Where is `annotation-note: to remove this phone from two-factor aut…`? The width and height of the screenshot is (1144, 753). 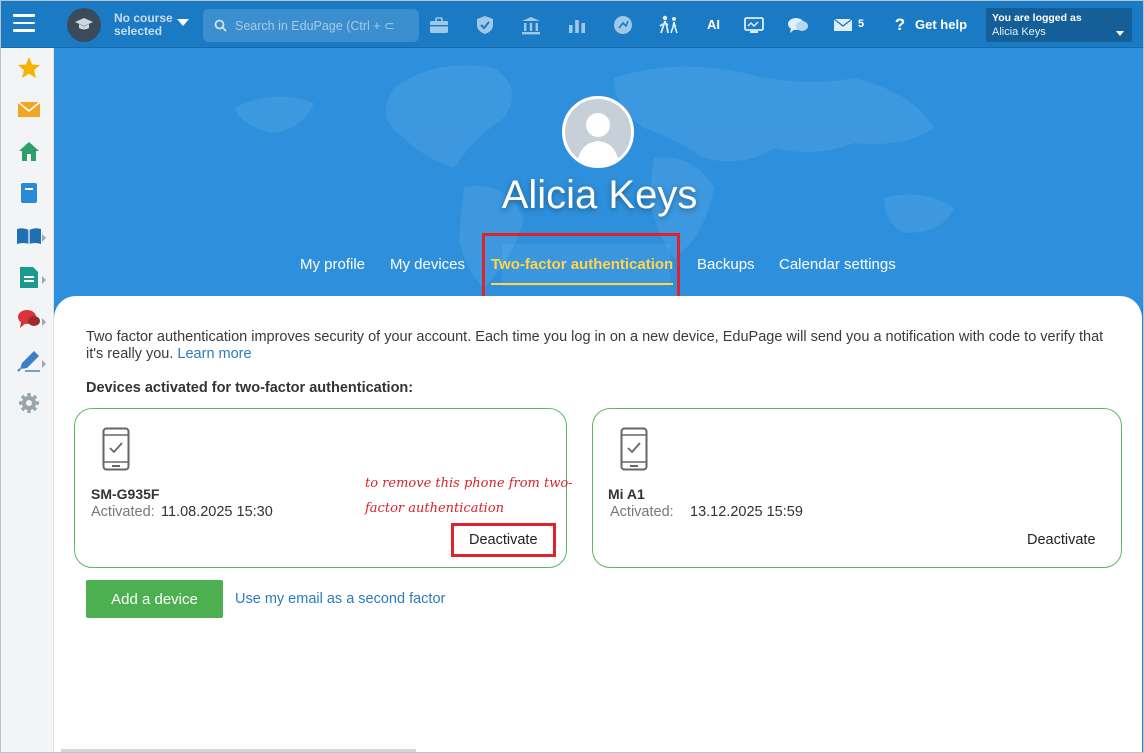 annotation-note: to remove this phone from two-factor aut… is located at coordinates (469, 496).